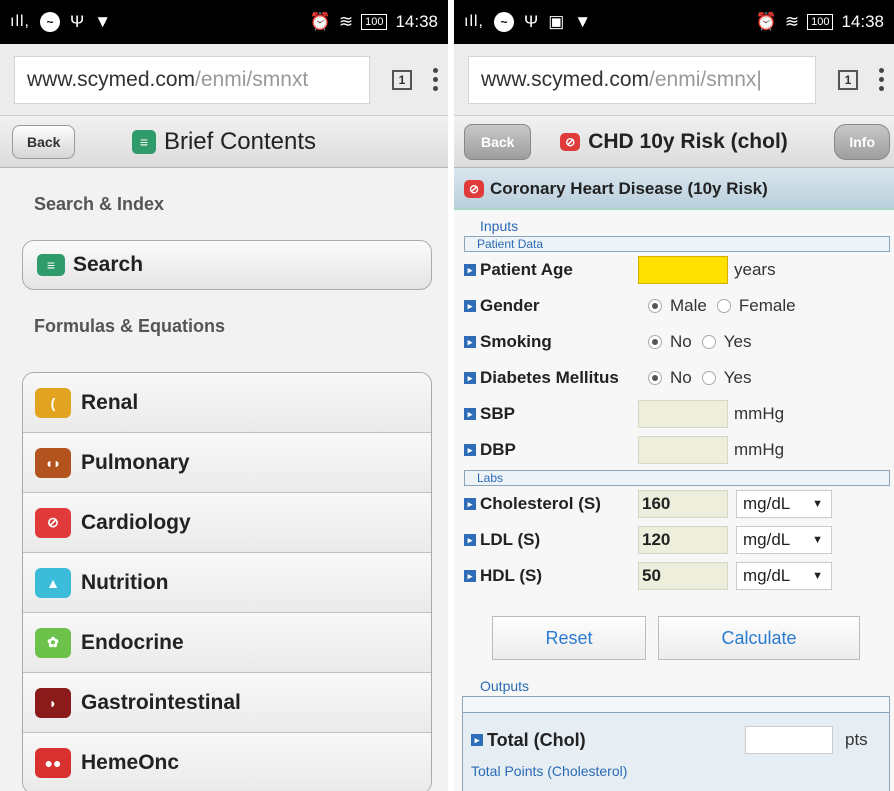 The image size is (894, 791). What do you see at coordinates (784, 540) in the screenshot?
I see `ldl-unit-select: mg/dL ▼` at bounding box center [784, 540].